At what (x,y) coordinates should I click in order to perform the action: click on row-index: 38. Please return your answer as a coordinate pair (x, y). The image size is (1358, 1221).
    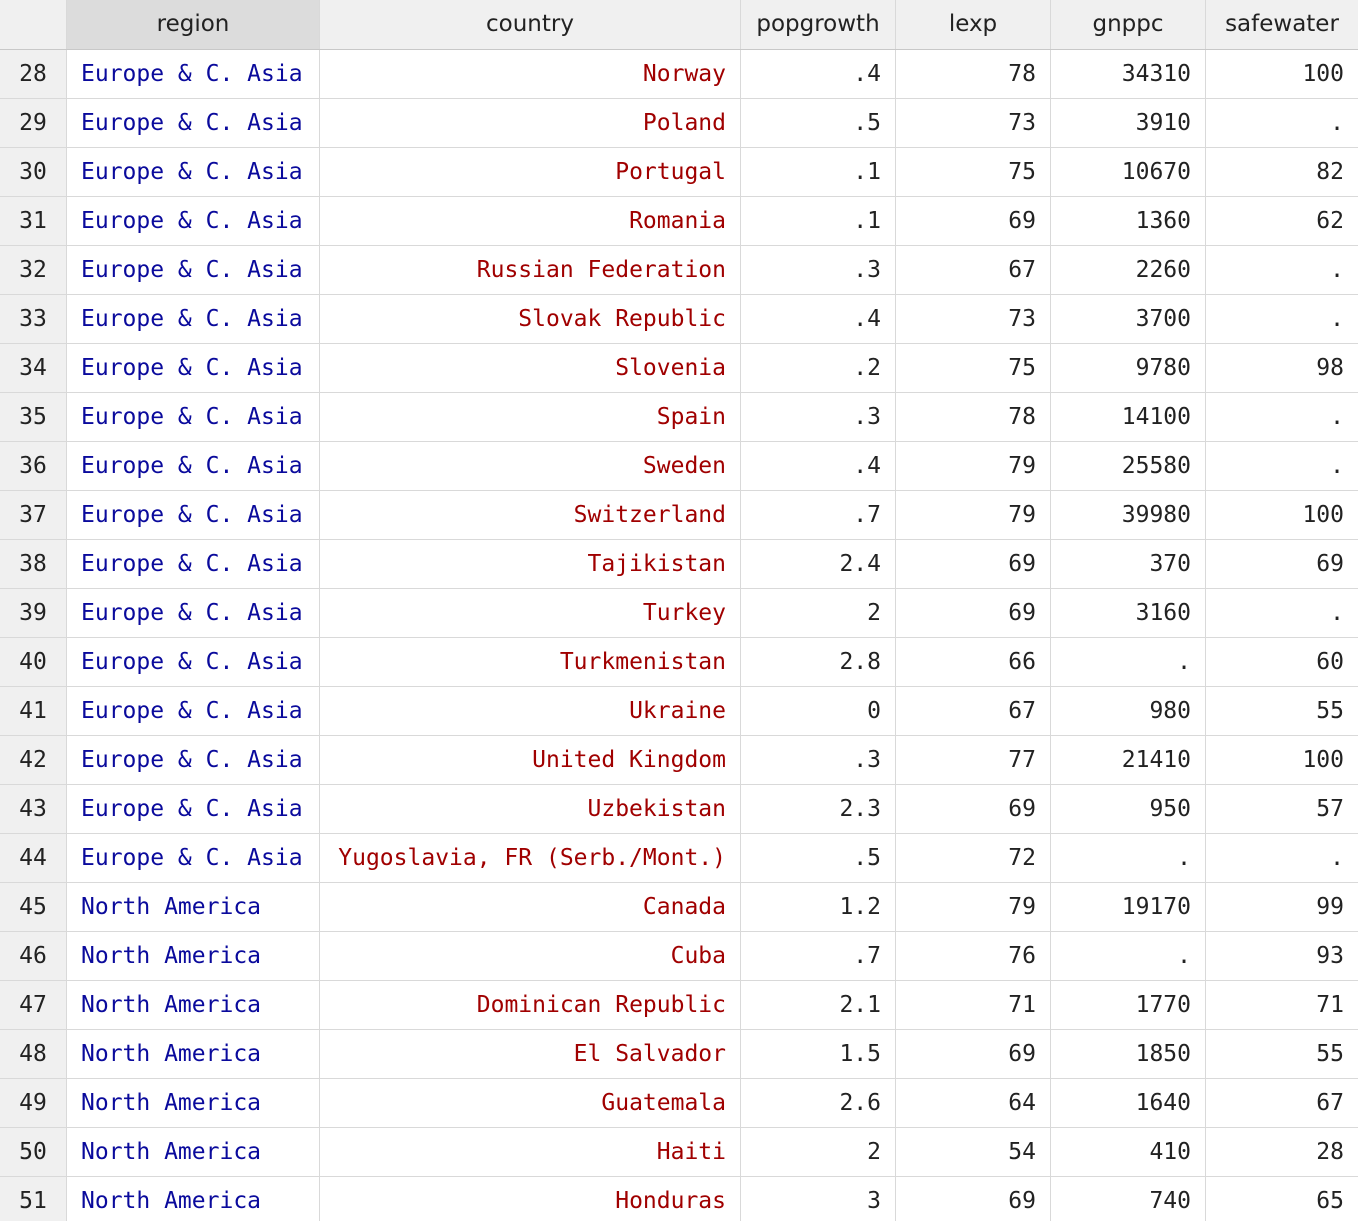
    Looking at the image, I should click on (33, 564).